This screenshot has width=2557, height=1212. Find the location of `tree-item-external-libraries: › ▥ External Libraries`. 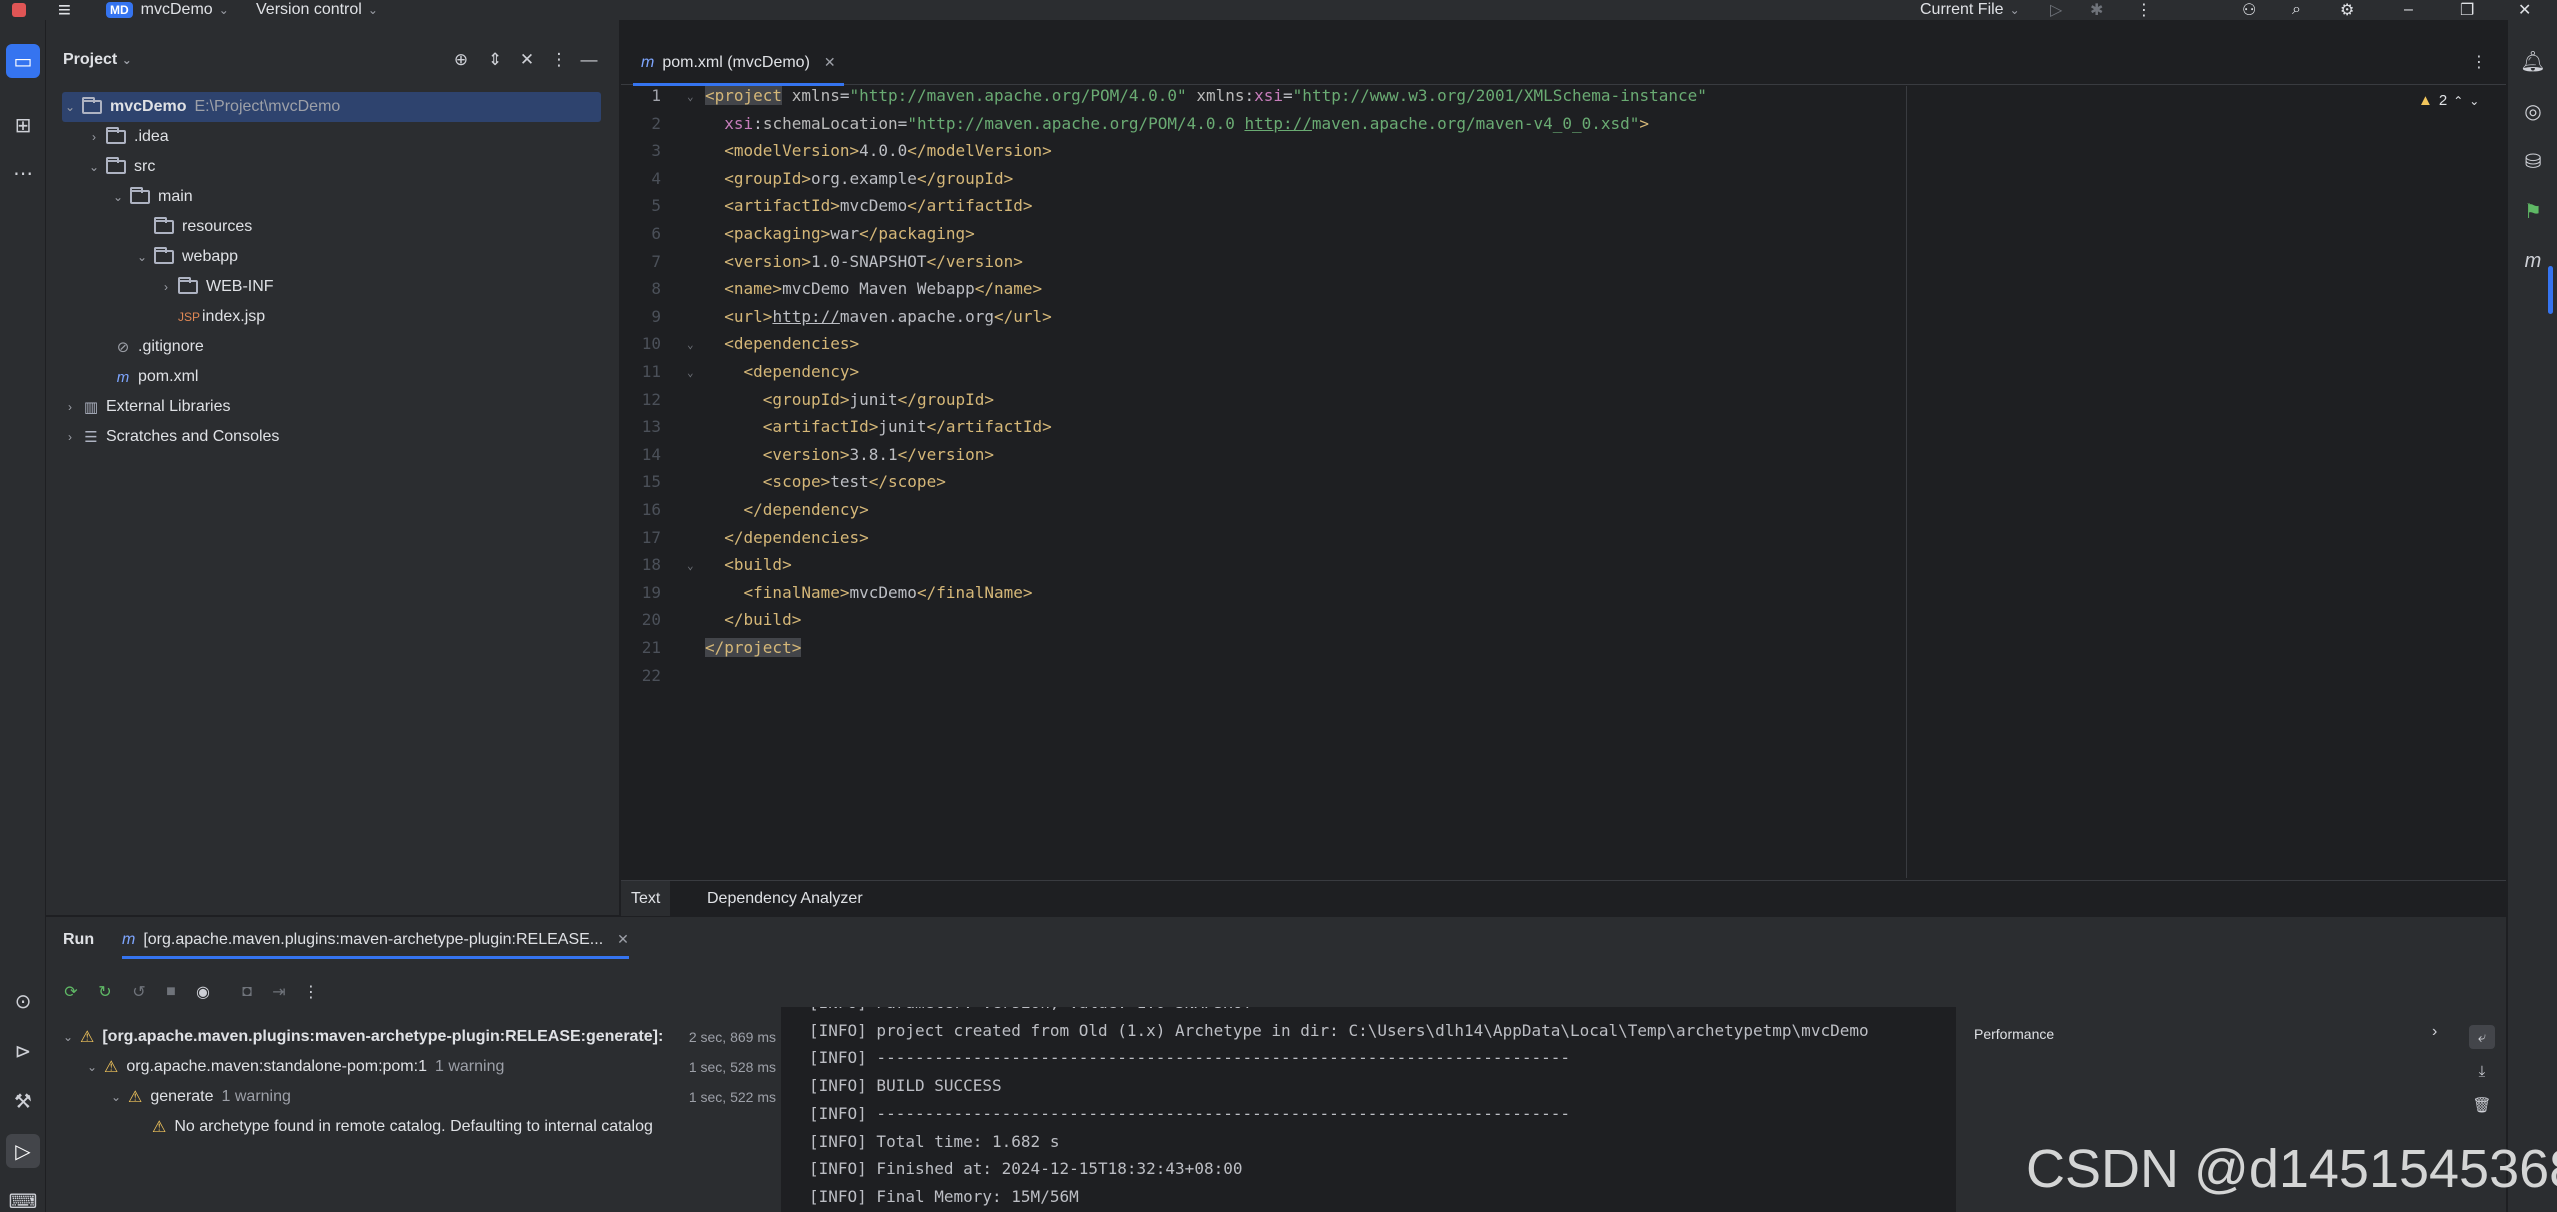

tree-item-external-libraries: › ▥ External Libraries is located at coordinates (340, 407).